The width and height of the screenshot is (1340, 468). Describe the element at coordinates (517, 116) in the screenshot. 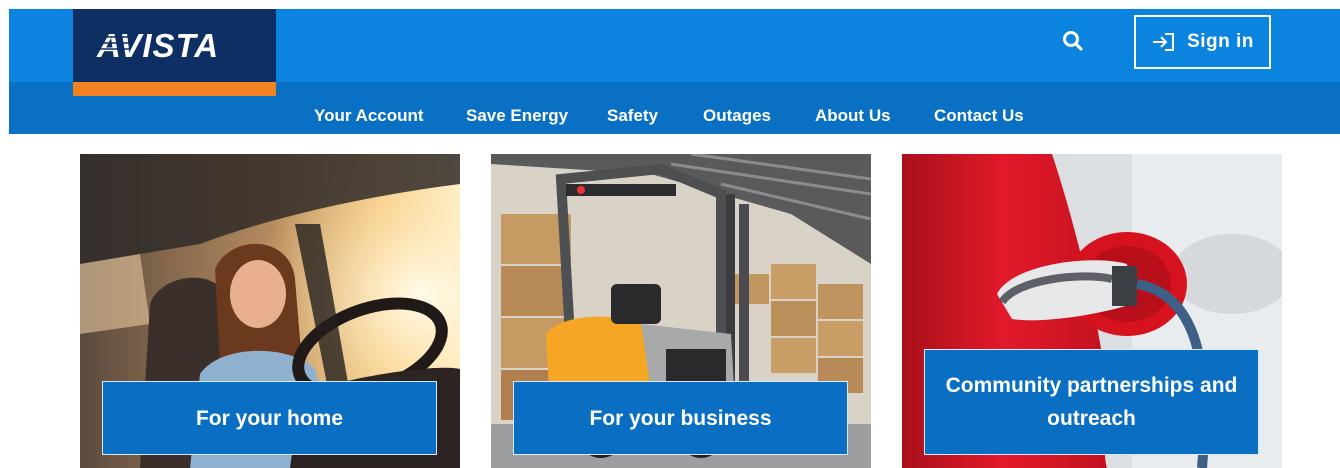

I see `nav-item-save-energy: Save Energy` at that location.